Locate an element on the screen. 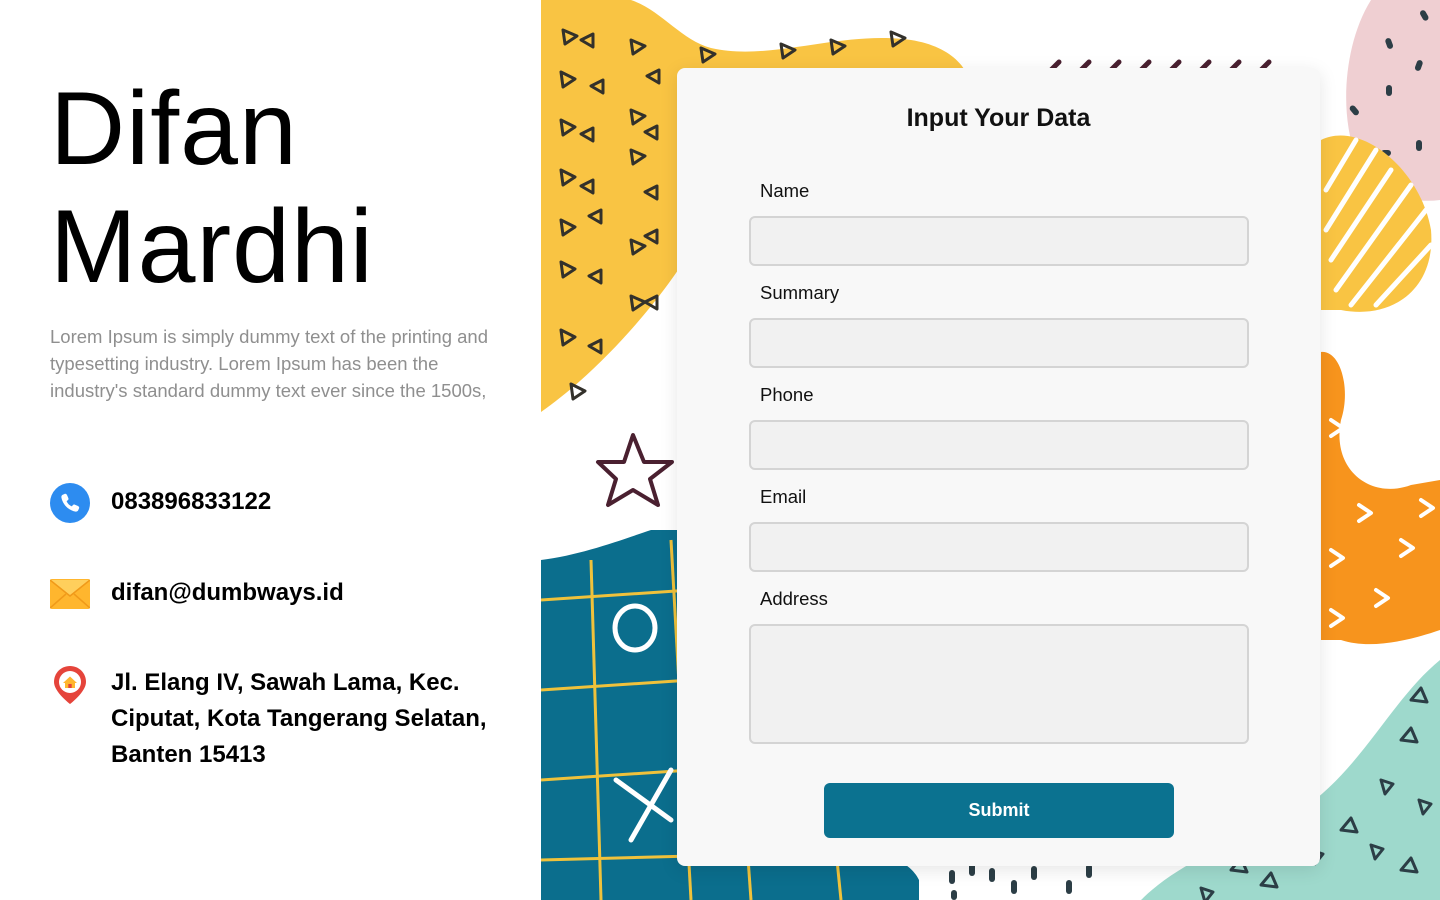 The height and width of the screenshot is (900, 1440). contact-phone: 083896833122 is located at coordinates (160, 503).